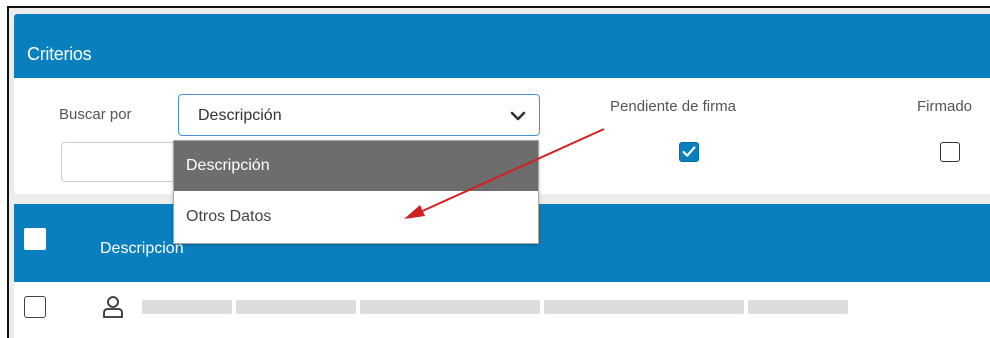  Describe the element at coordinates (240, 115) in the screenshot. I see `search-by-value: Descripción` at that location.